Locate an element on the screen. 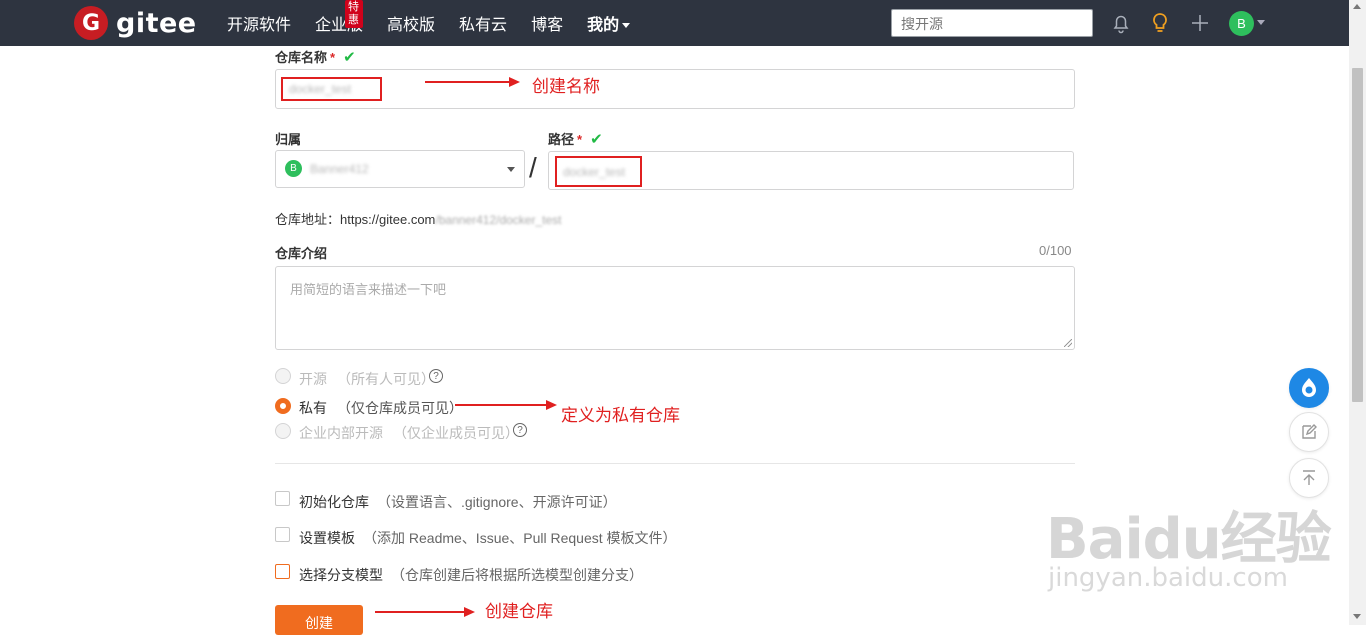  scroll-down-icon is located at coordinates (1357, 616).